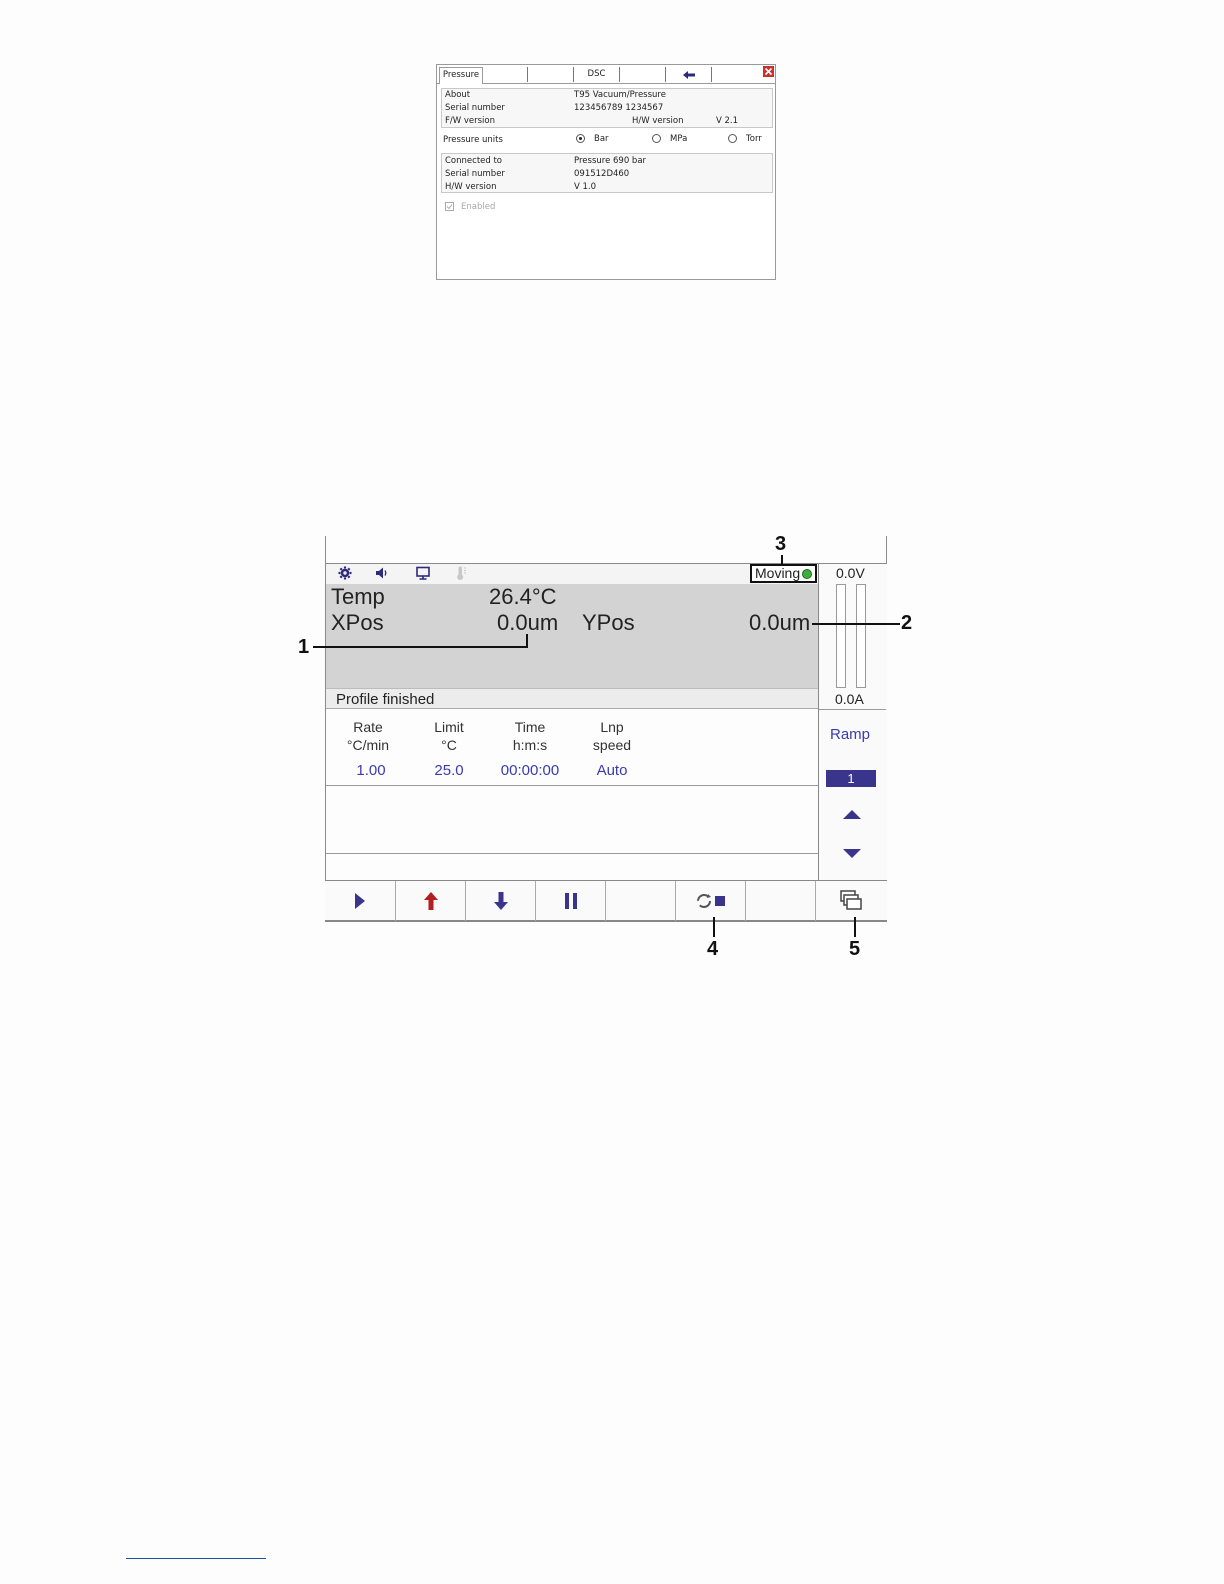 The height and width of the screenshot is (1584, 1224). Describe the element at coordinates (458, 95) in the screenshot. I see `about-label: About` at that location.